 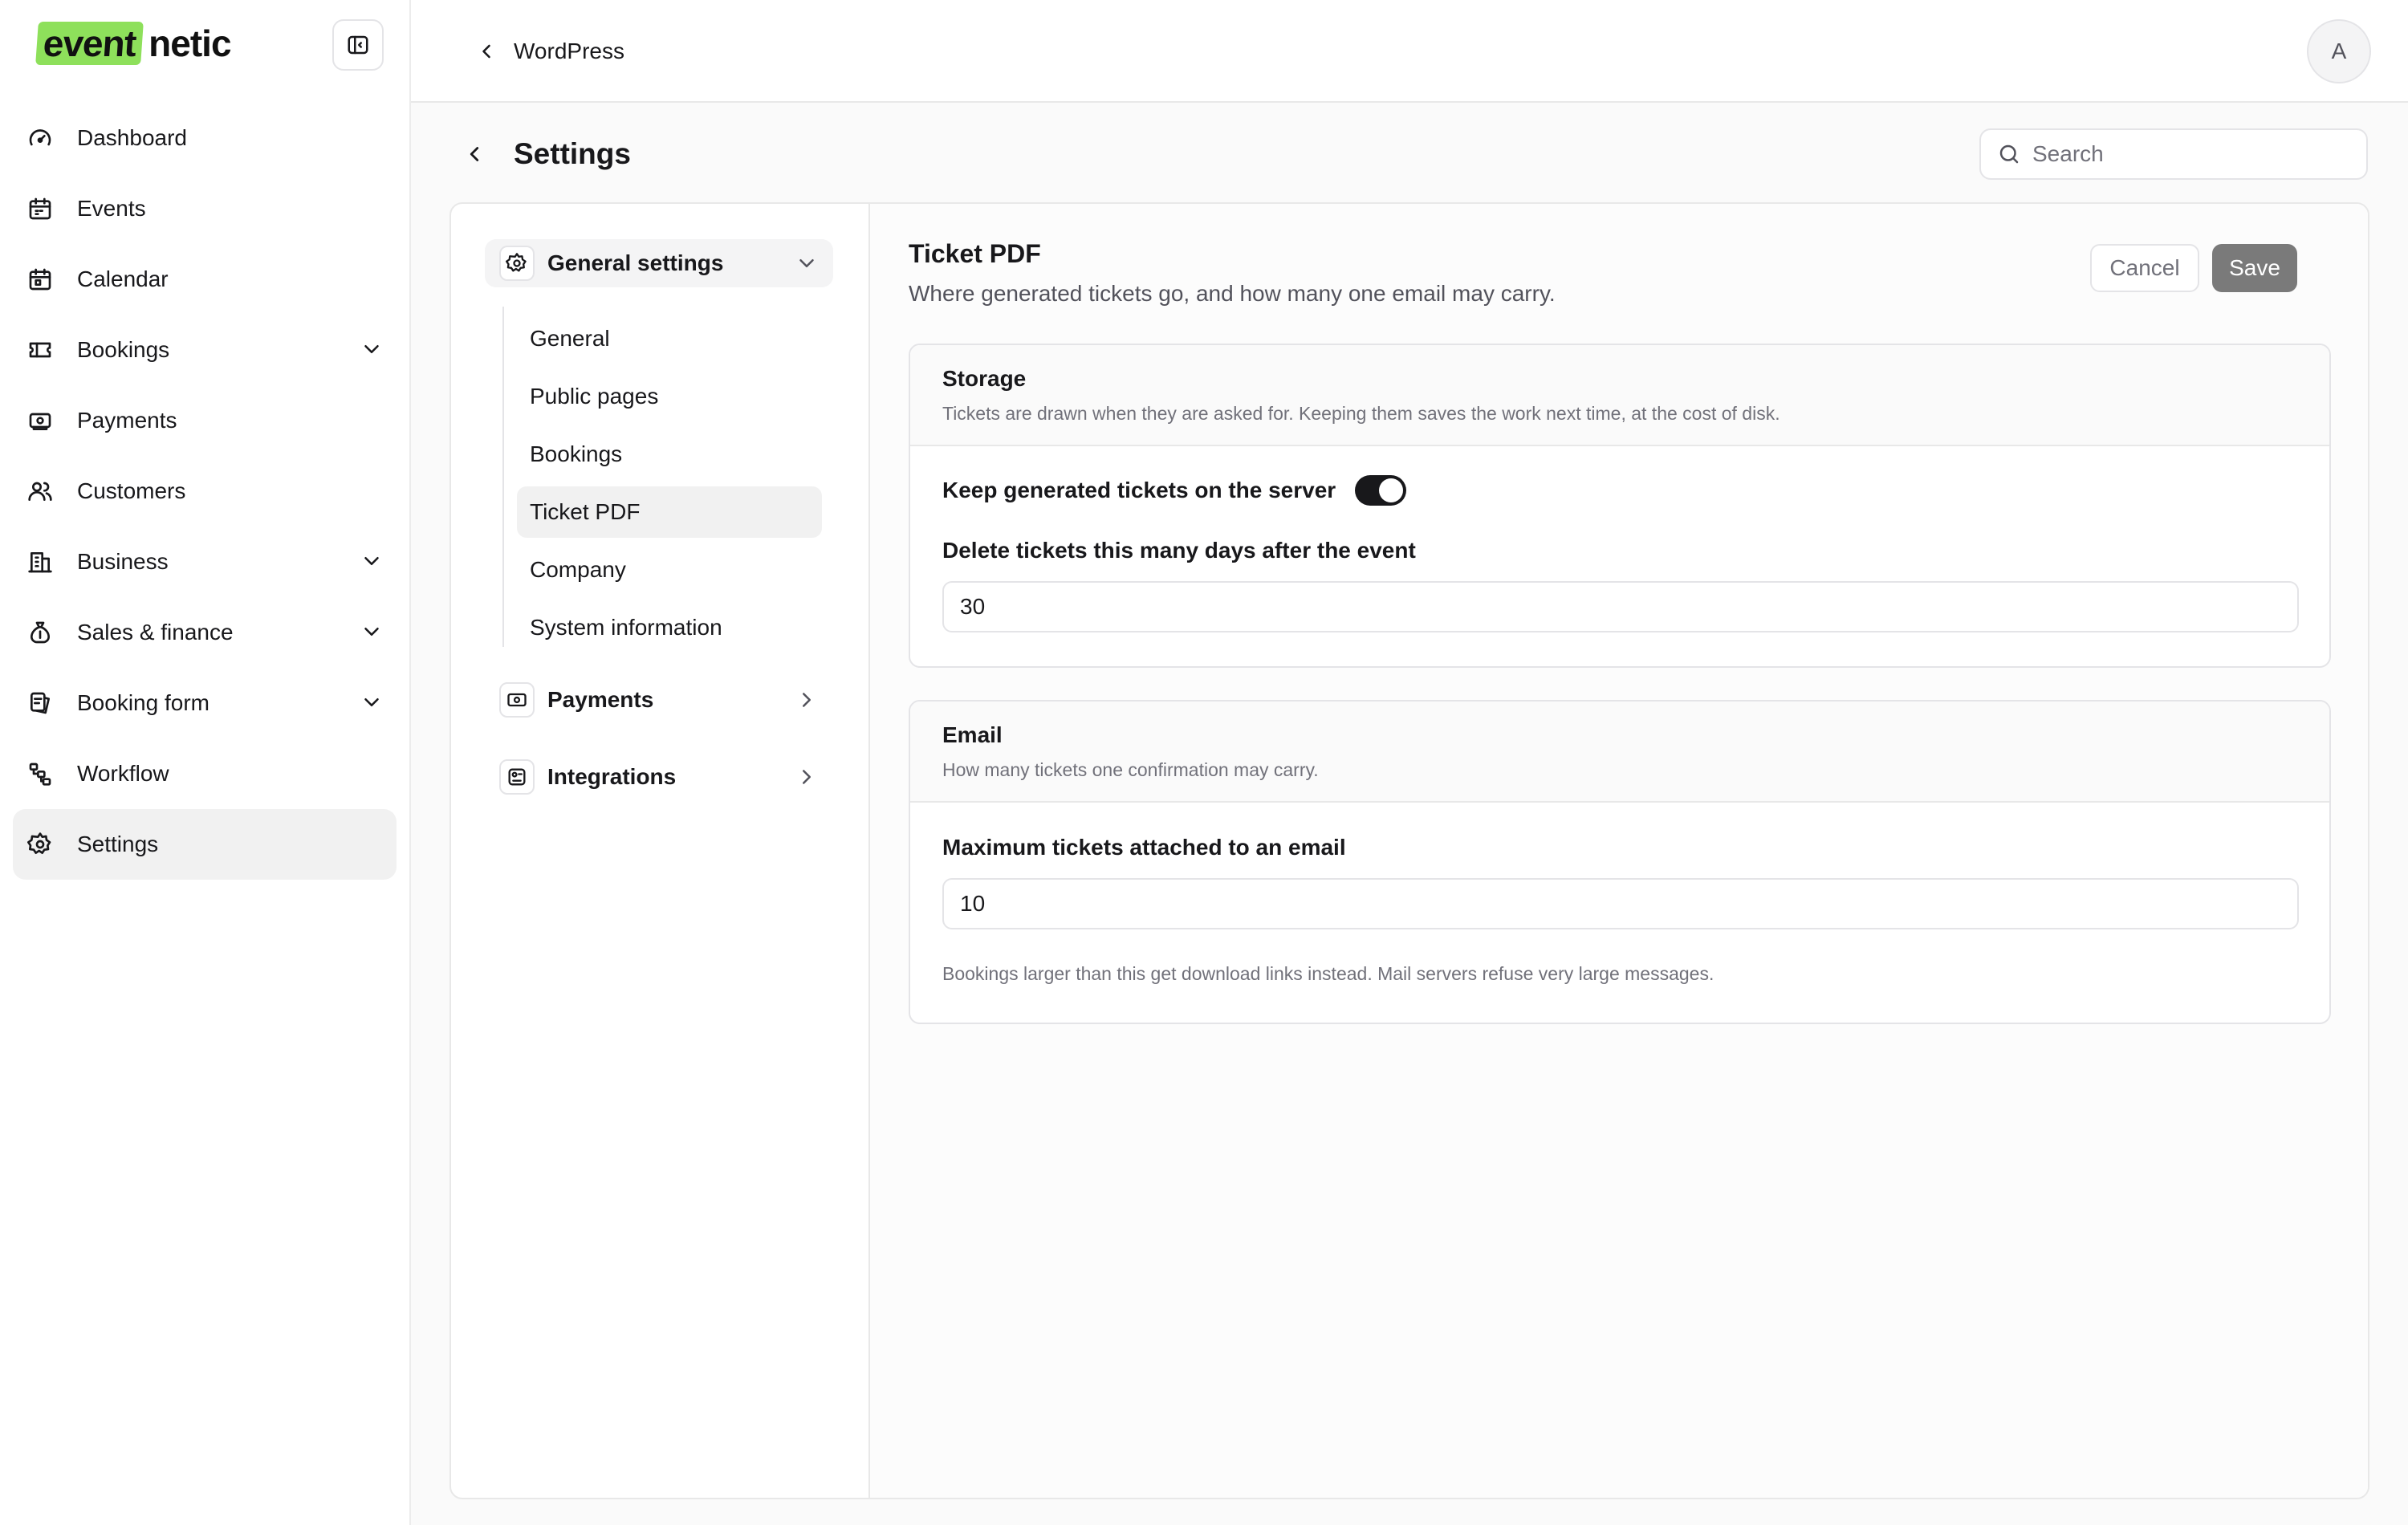 What do you see at coordinates (123, 774) in the screenshot?
I see `sidebar-item-label: Workflow` at bounding box center [123, 774].